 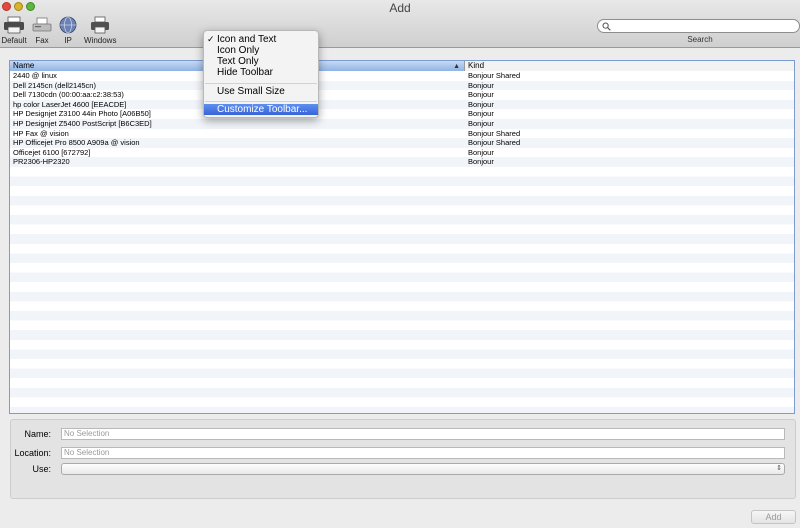 I want to click on windows-printer-icon, so click(x=100, y=25).